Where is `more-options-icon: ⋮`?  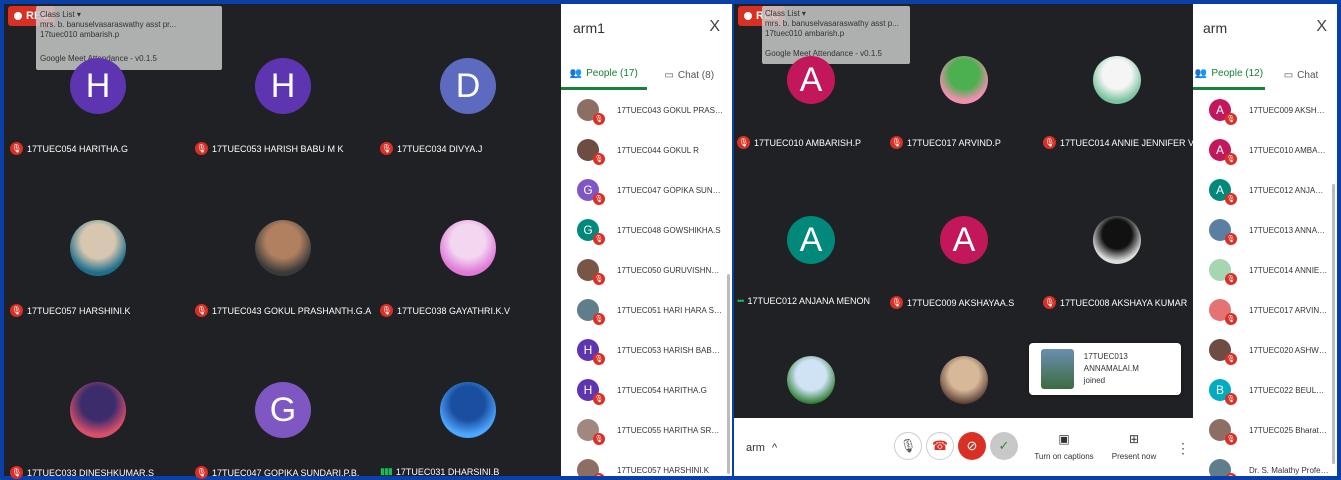
more-options-icon: ⋮ is located at coordinates (1183, 448).